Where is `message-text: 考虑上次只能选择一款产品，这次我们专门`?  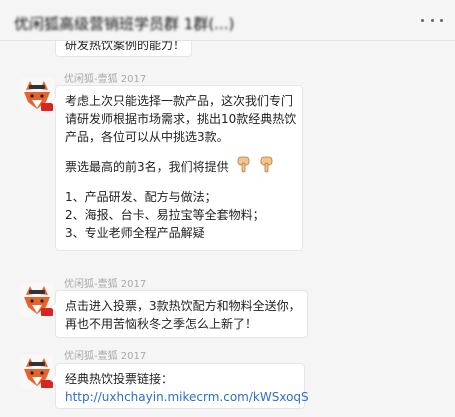
message-text: 考虑上次只能选择一款产品，这次我们专门 is located at coordinates (179, 101).